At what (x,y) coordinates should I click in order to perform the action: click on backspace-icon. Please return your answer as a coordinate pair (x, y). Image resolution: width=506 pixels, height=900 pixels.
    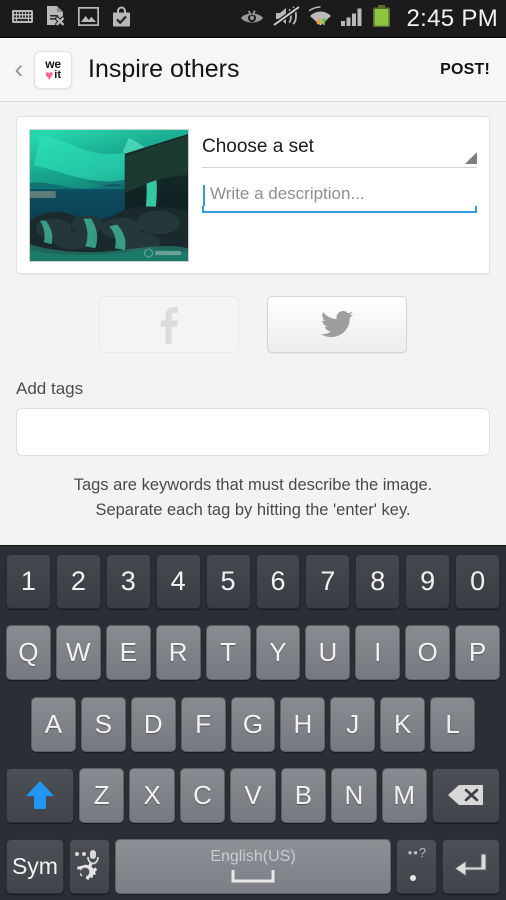
    Looking at the image, I should click on (465, 795).